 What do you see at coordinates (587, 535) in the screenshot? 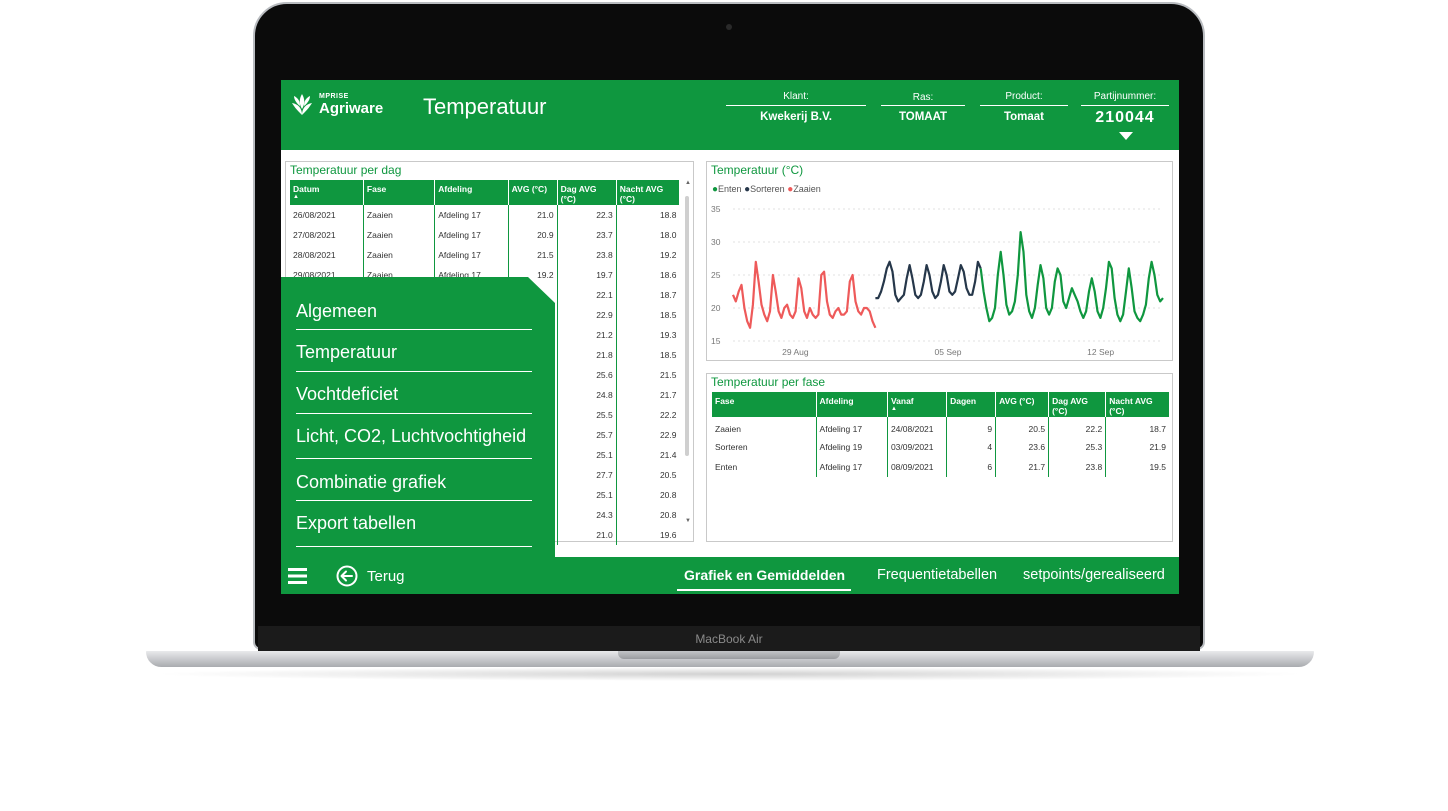
I see `table-cell: 21.0` at bounding box center [587, 535].